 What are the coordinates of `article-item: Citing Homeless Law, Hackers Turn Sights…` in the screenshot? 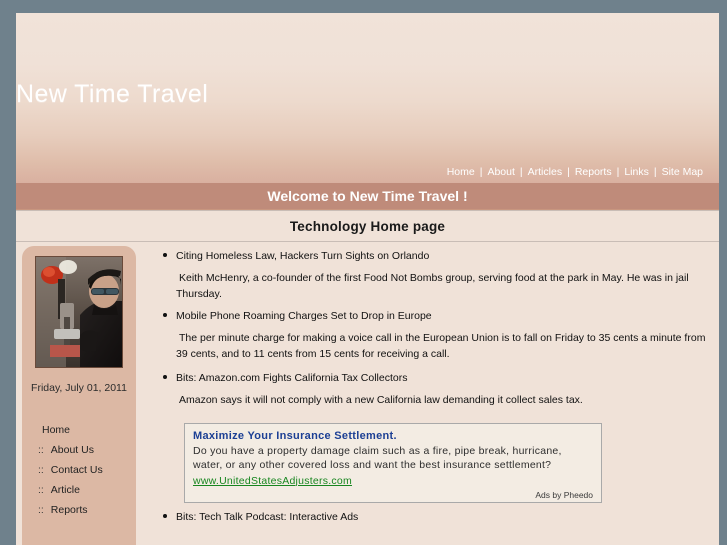 It's located at (437, 275).